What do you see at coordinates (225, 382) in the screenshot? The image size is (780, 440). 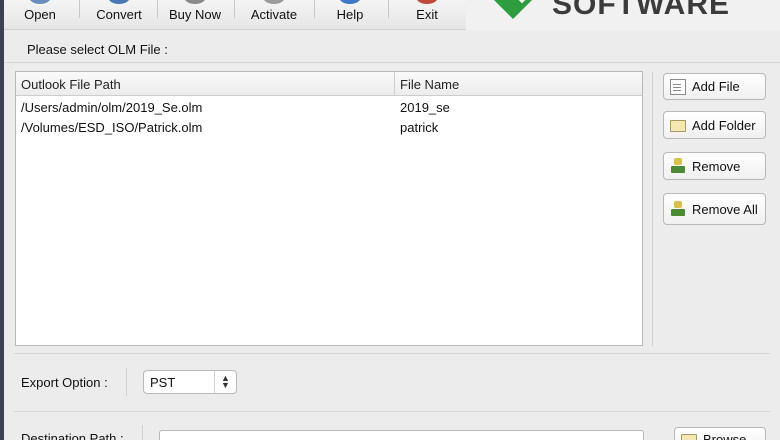 I see `select-arrows-icon: ▲ ▼` at bounding box center [225, 382].